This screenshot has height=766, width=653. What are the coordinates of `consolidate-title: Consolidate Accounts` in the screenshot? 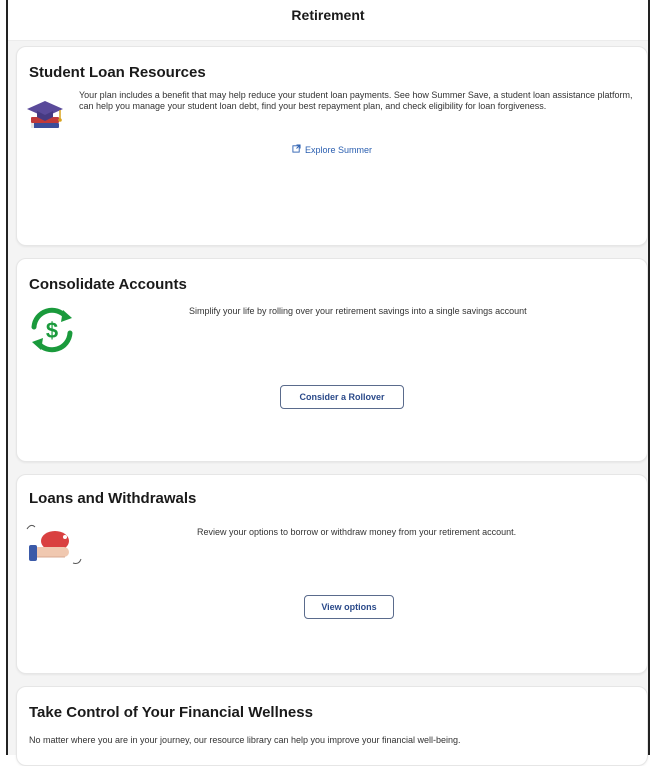 It's located at (108, 284).